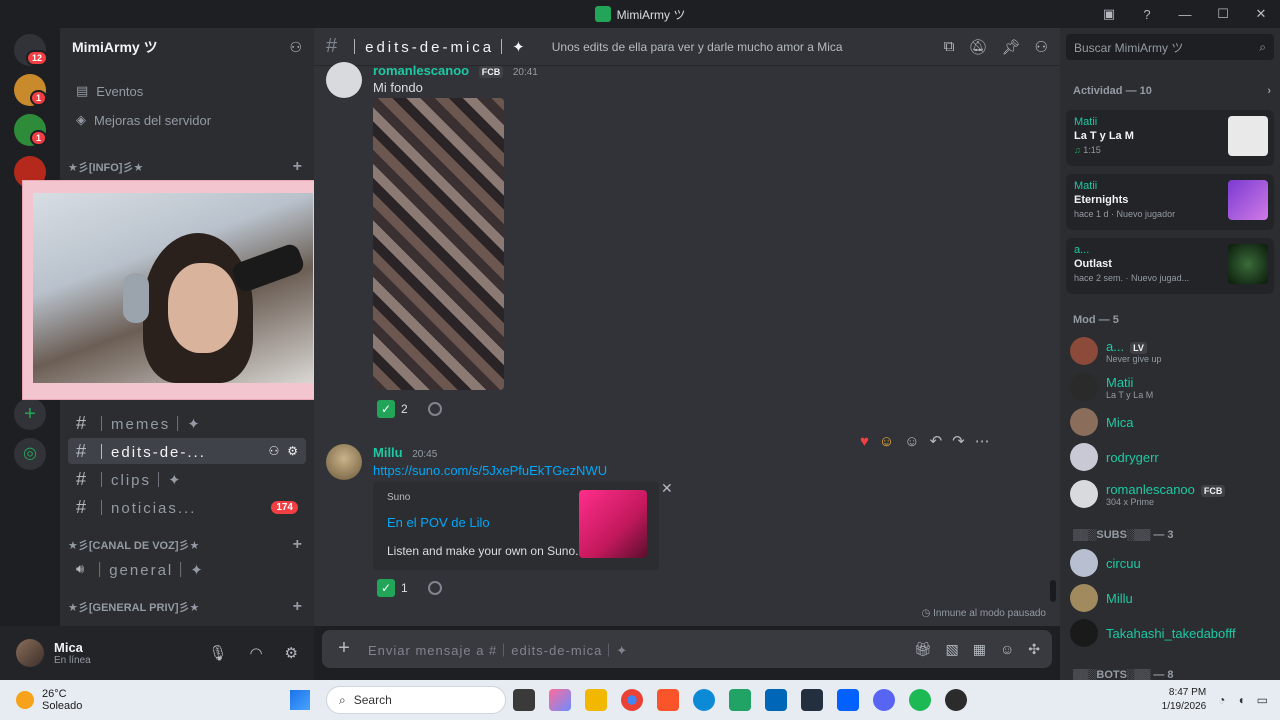  Describe the element at coordinates (668, 700) in the screenshot. I see `brave-icon` at that location.